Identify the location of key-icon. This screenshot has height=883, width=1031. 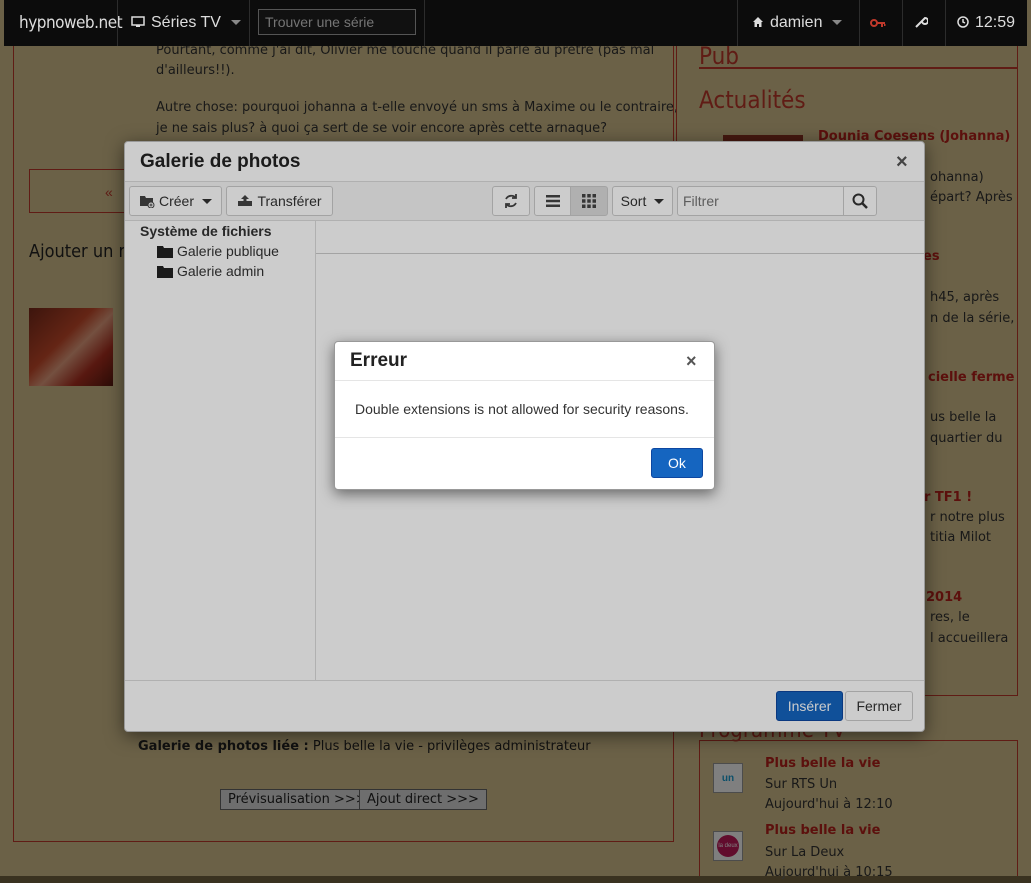
(878, 25).